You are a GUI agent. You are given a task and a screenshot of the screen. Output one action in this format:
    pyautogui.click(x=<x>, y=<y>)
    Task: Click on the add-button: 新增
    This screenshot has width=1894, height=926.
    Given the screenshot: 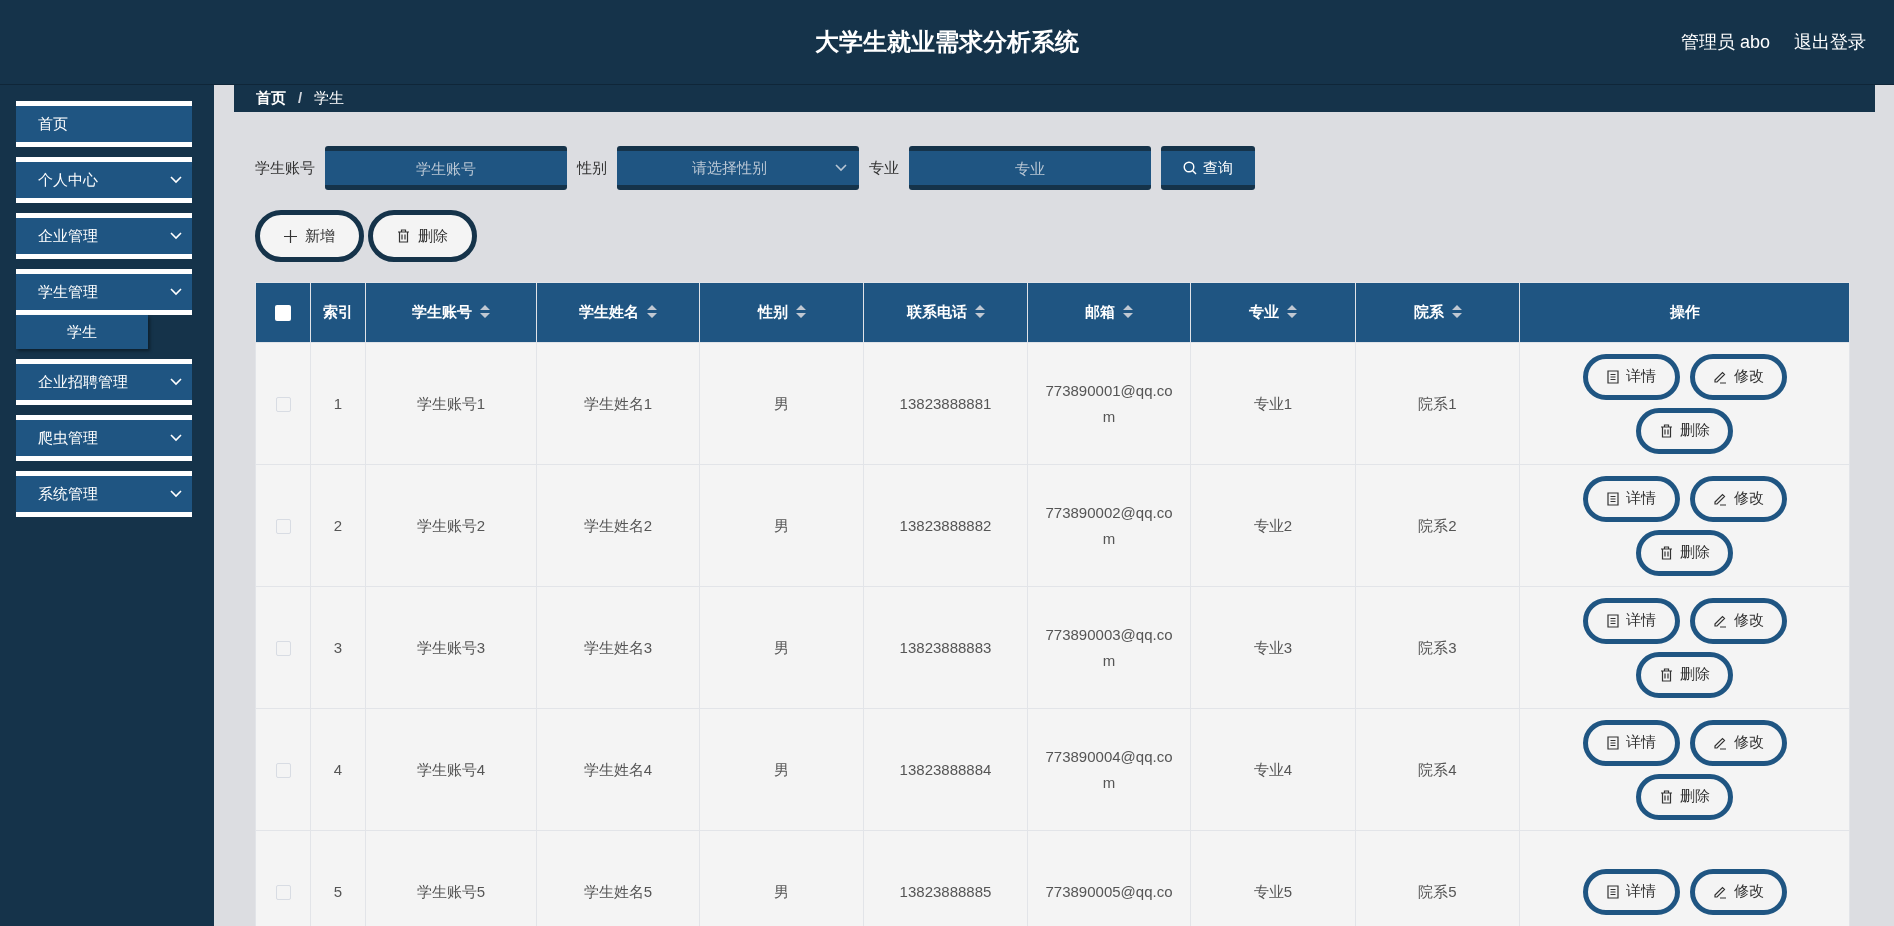 What is the action you would take?
    pyautogui.click(x=309, y=236)
    